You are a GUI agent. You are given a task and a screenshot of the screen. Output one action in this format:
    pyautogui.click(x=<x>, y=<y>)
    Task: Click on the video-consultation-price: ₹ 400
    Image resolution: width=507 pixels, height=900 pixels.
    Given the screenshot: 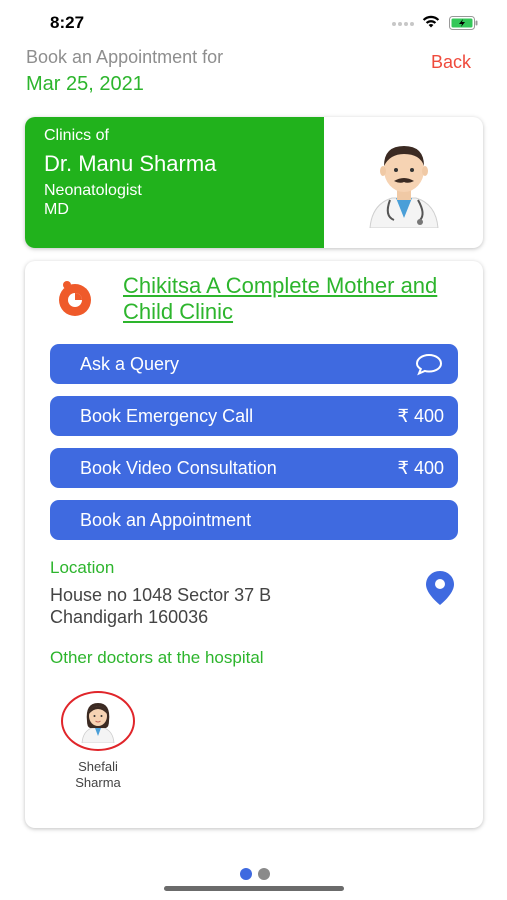 What is the action you would take?
    pyautogui.click(x=421, y=467)
    